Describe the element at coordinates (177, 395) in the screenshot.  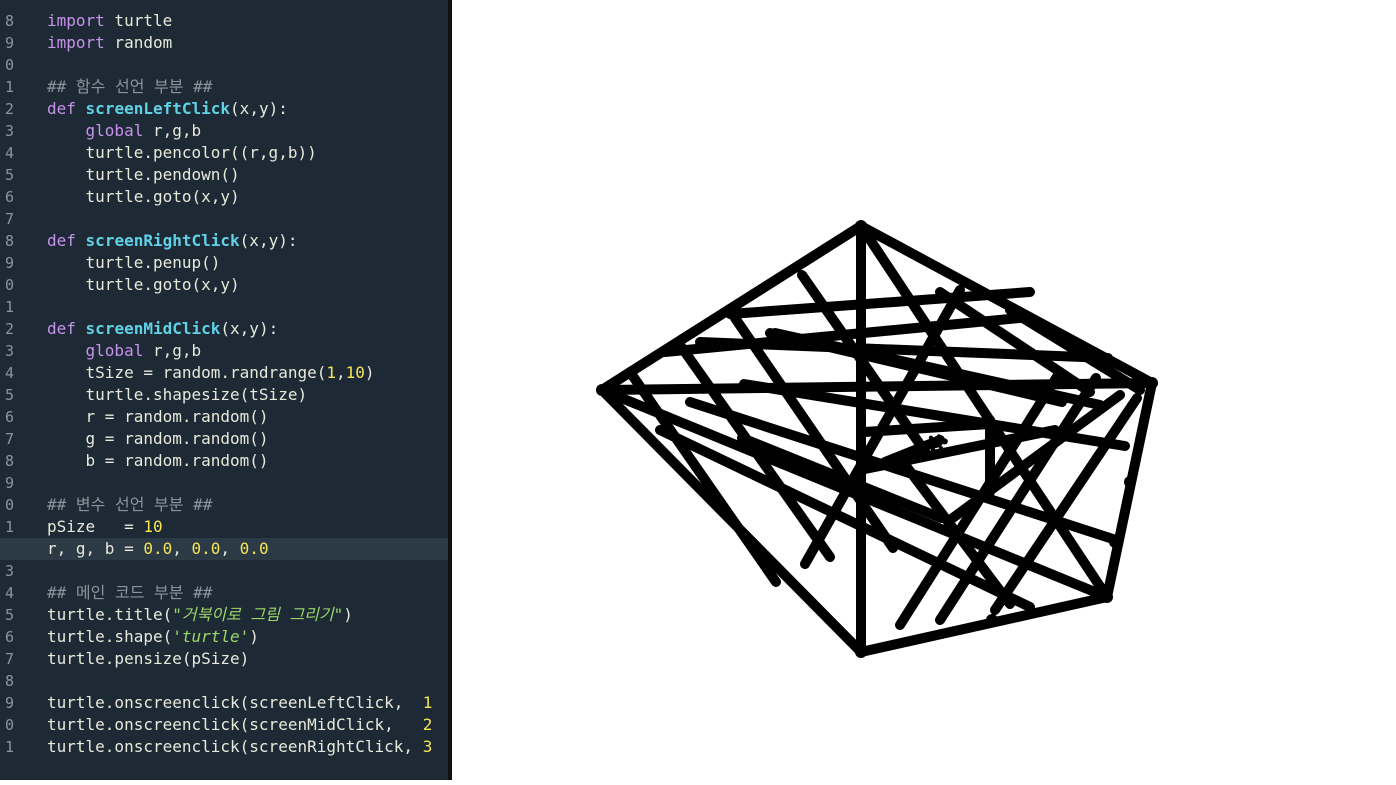
I see `code-line: turtle.shapesize(tSize)` at that location.